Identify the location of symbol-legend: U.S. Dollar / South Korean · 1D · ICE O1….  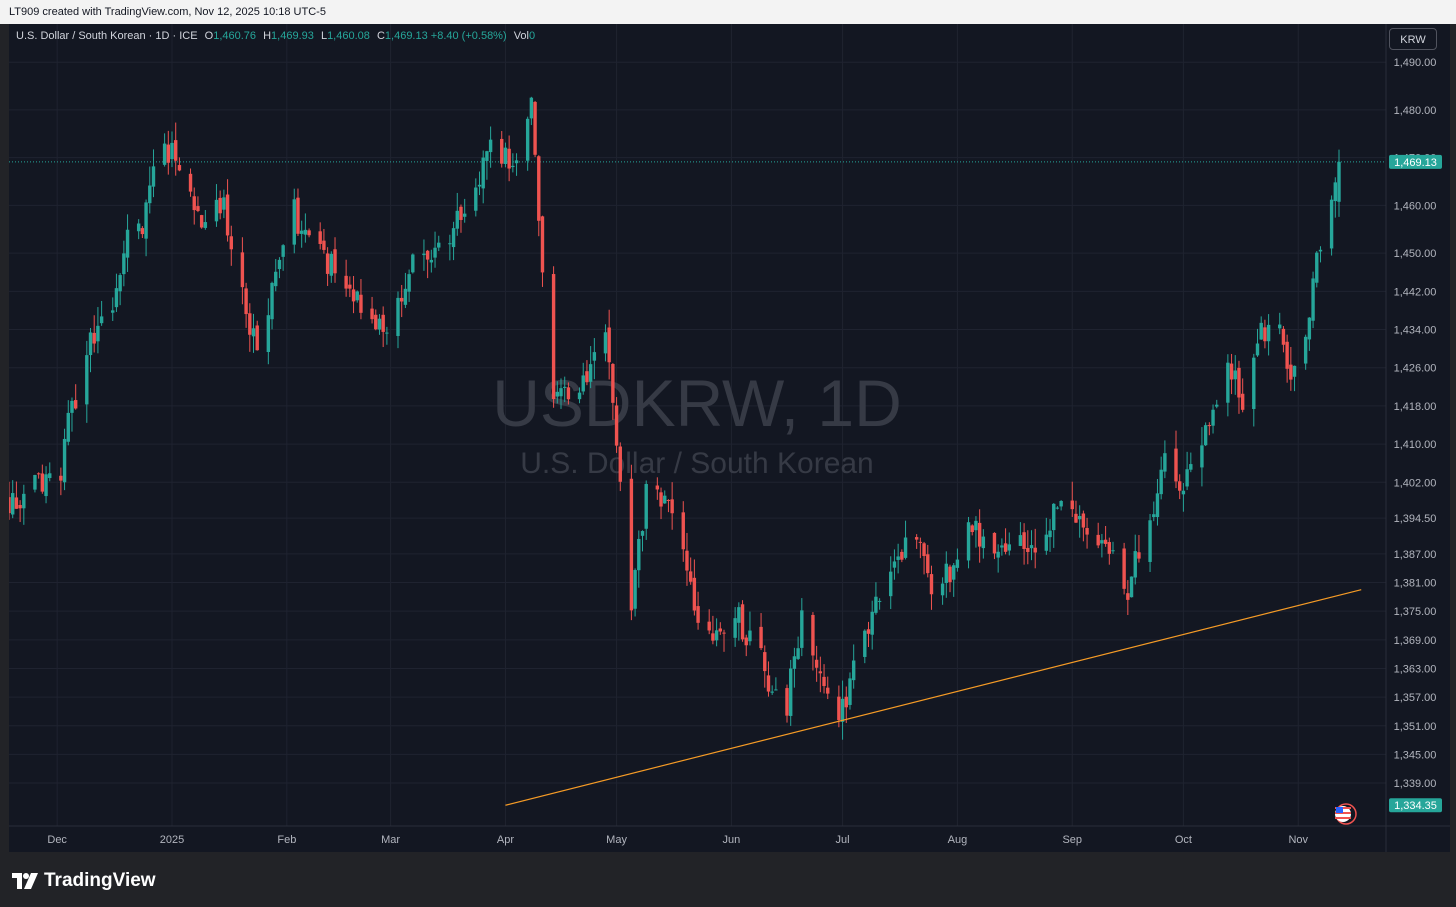
(275, 36).